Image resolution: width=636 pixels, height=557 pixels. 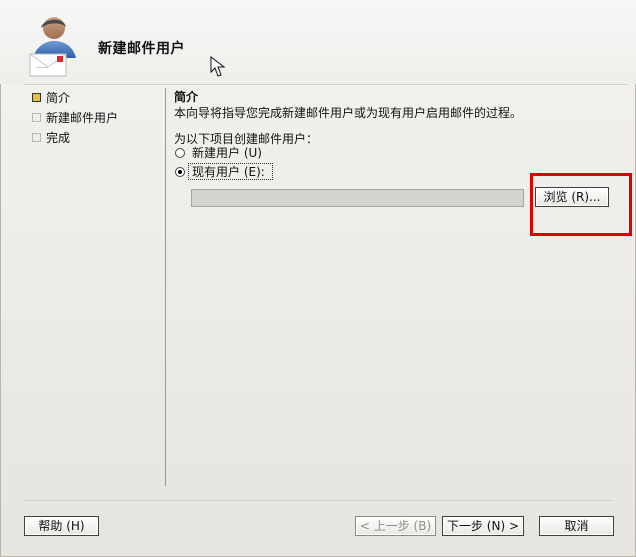 I want to click on radio-selected-dot, so click(x=180, y=172).